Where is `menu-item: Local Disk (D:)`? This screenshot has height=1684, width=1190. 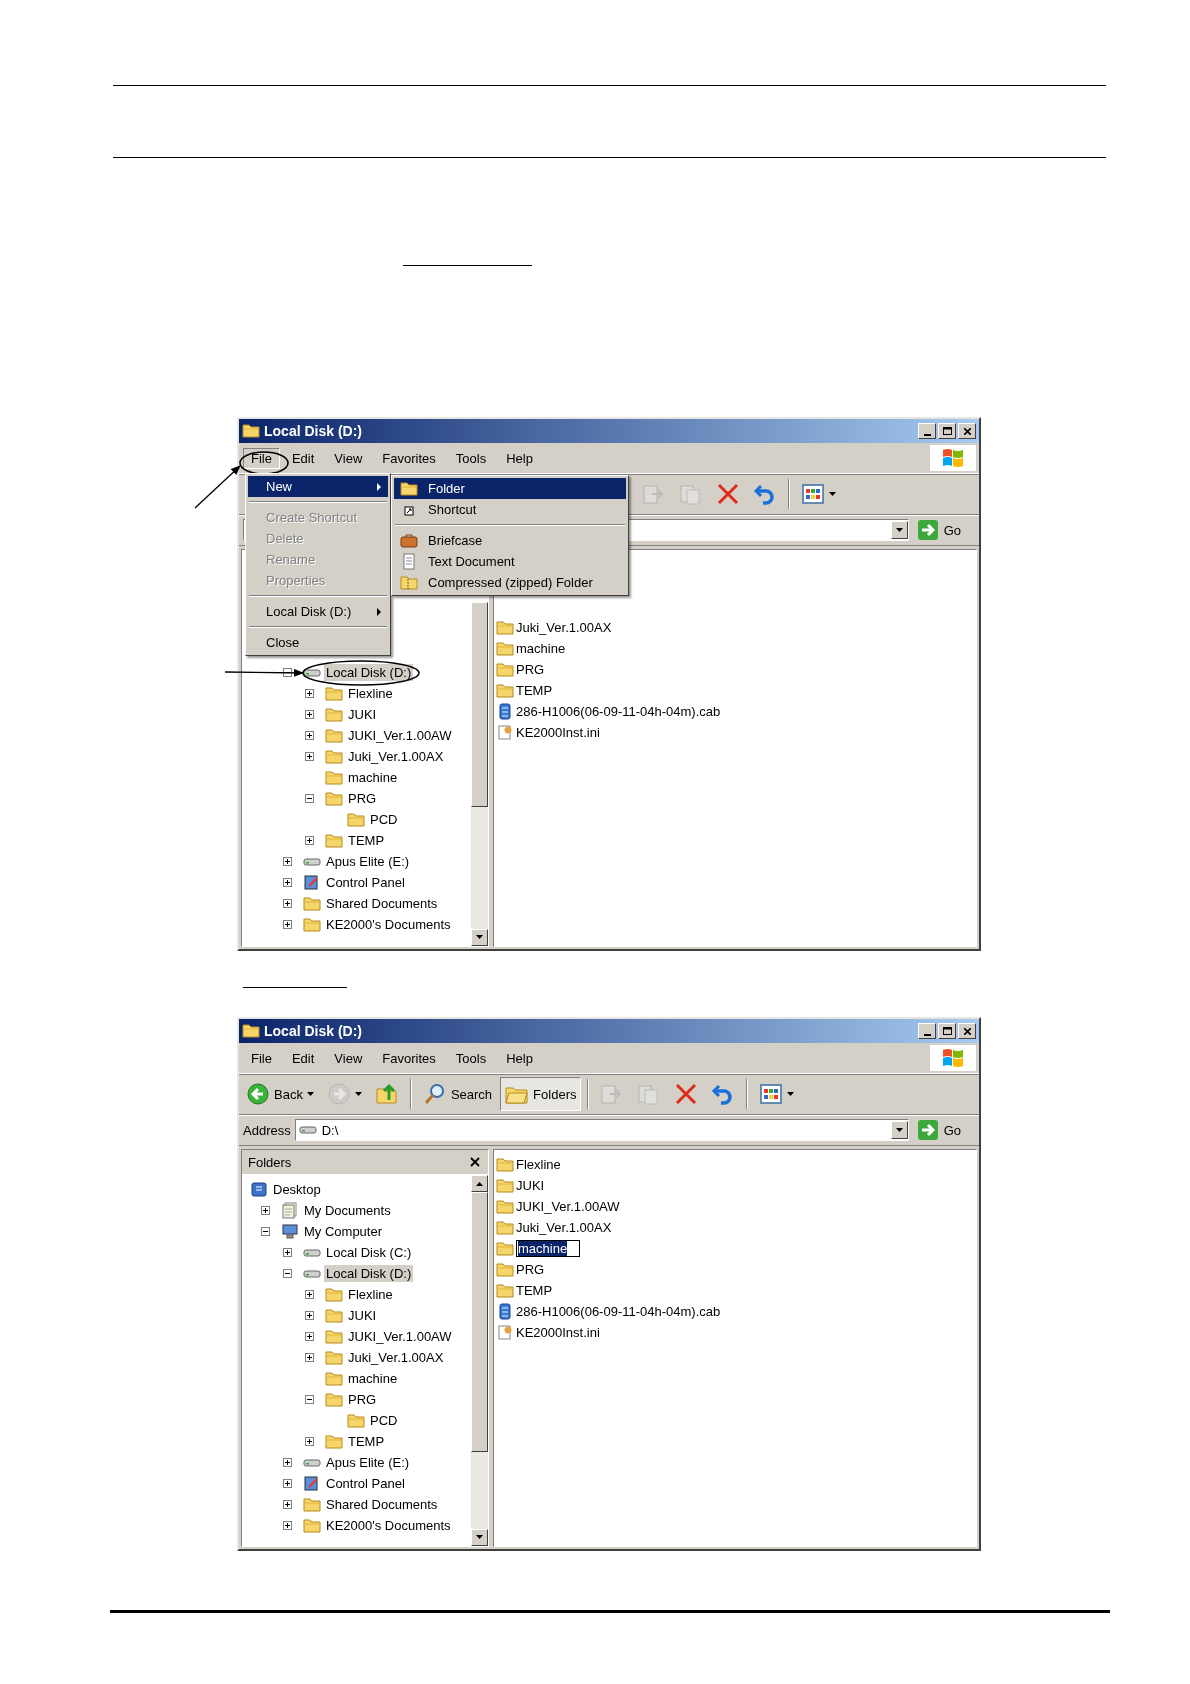 menu-item: Local Disk (D:) is located at coordinates (318, 611).